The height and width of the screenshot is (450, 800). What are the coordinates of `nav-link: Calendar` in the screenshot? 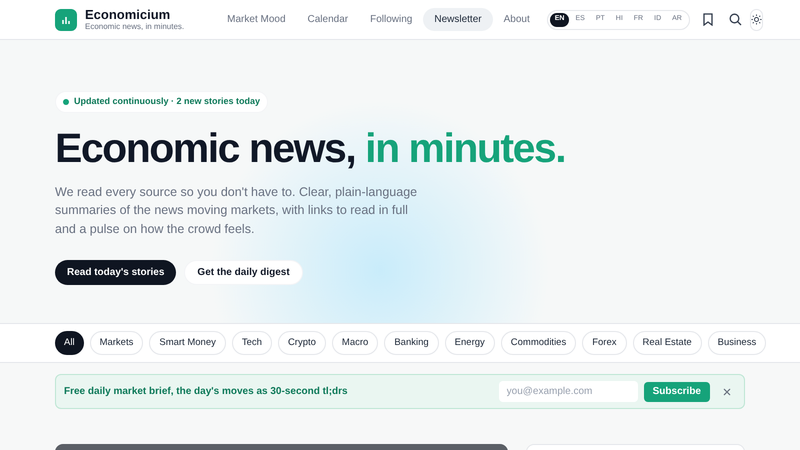 It's located at (328, 19).